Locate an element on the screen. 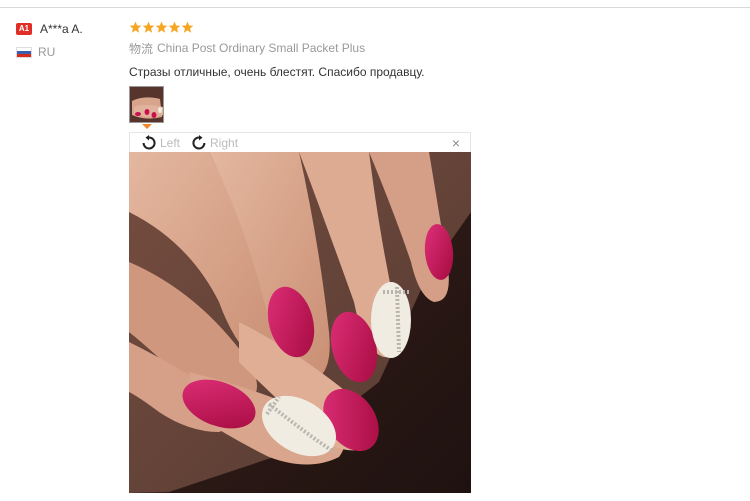  rotate-left-button: Left is located at coordinates (160, 142).